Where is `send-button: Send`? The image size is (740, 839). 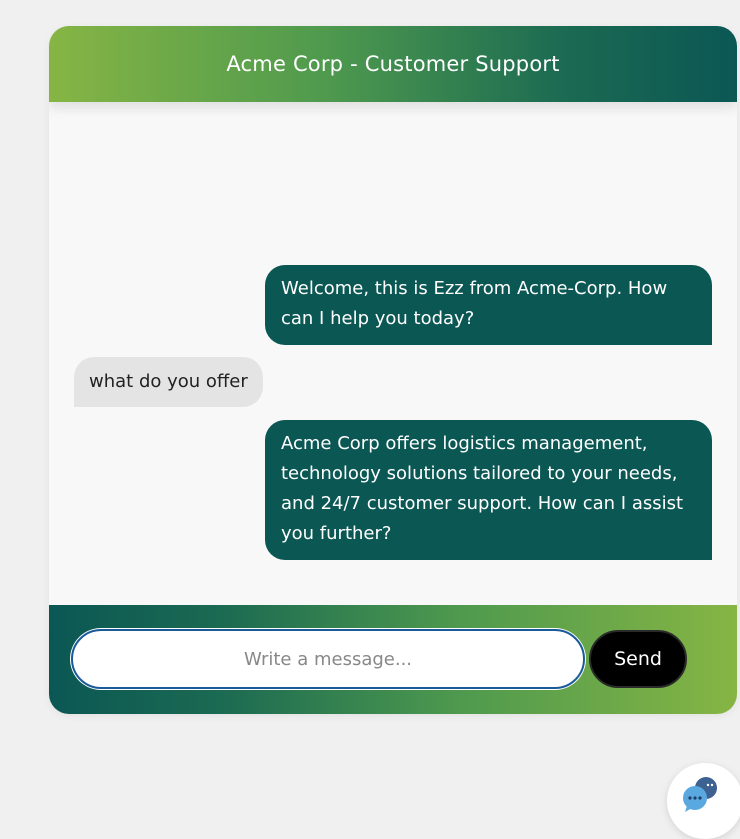
send-button: Send is located at coordinates (638, 659).